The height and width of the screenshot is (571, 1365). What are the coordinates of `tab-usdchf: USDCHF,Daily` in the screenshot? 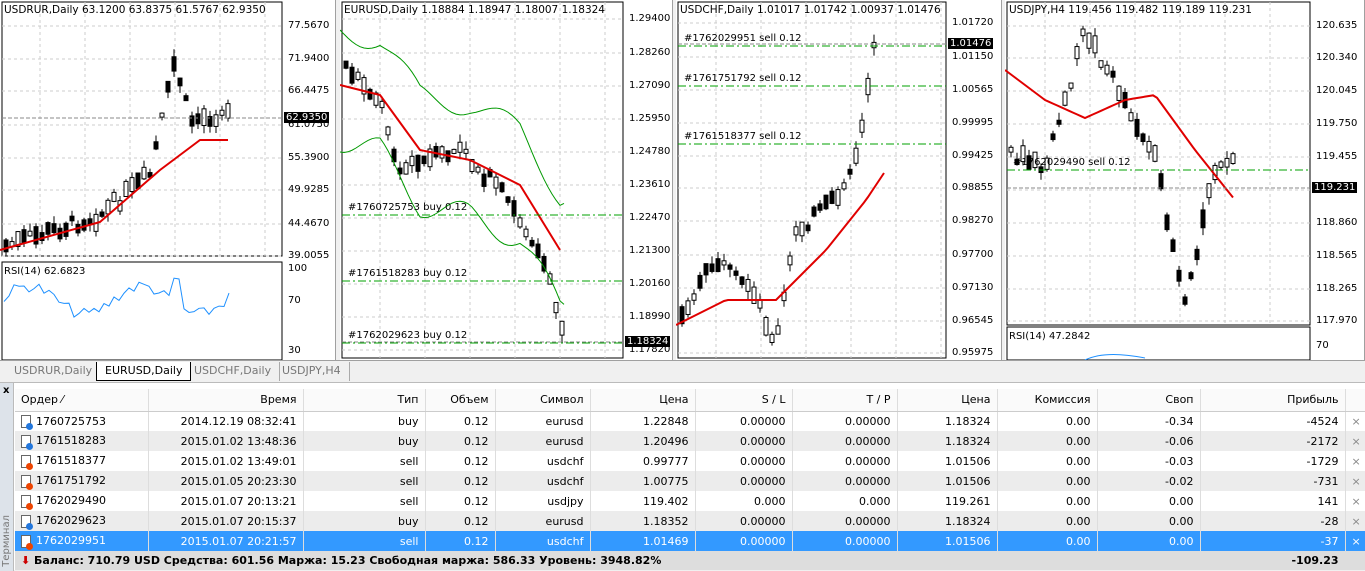 It's located at (233, 371).